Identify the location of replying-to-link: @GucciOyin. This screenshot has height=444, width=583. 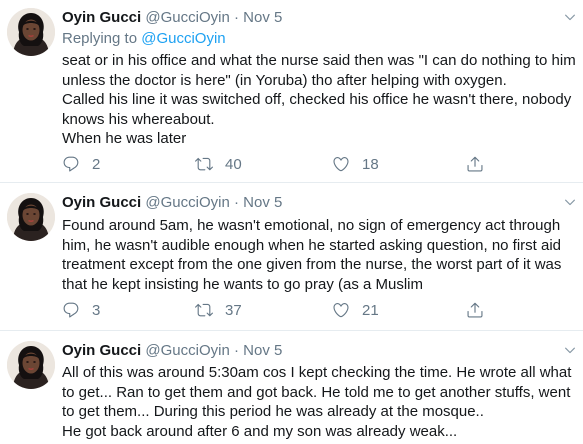
(183, 38).